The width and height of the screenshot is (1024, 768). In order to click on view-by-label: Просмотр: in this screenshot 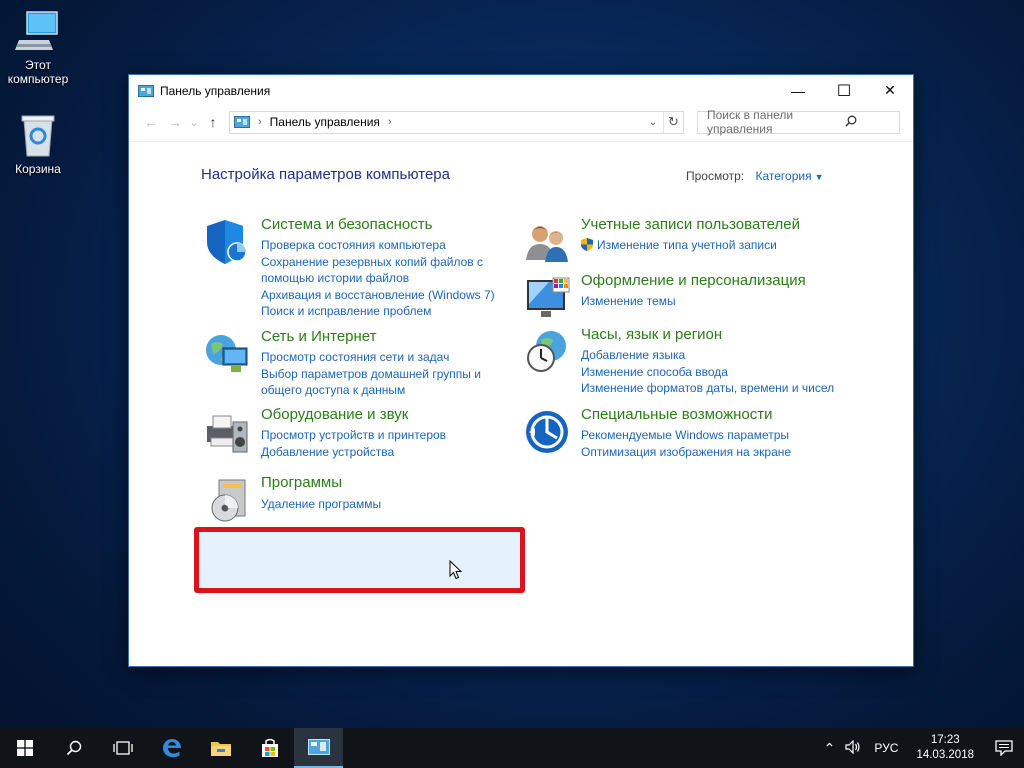, I will do `click(715, 176)`.